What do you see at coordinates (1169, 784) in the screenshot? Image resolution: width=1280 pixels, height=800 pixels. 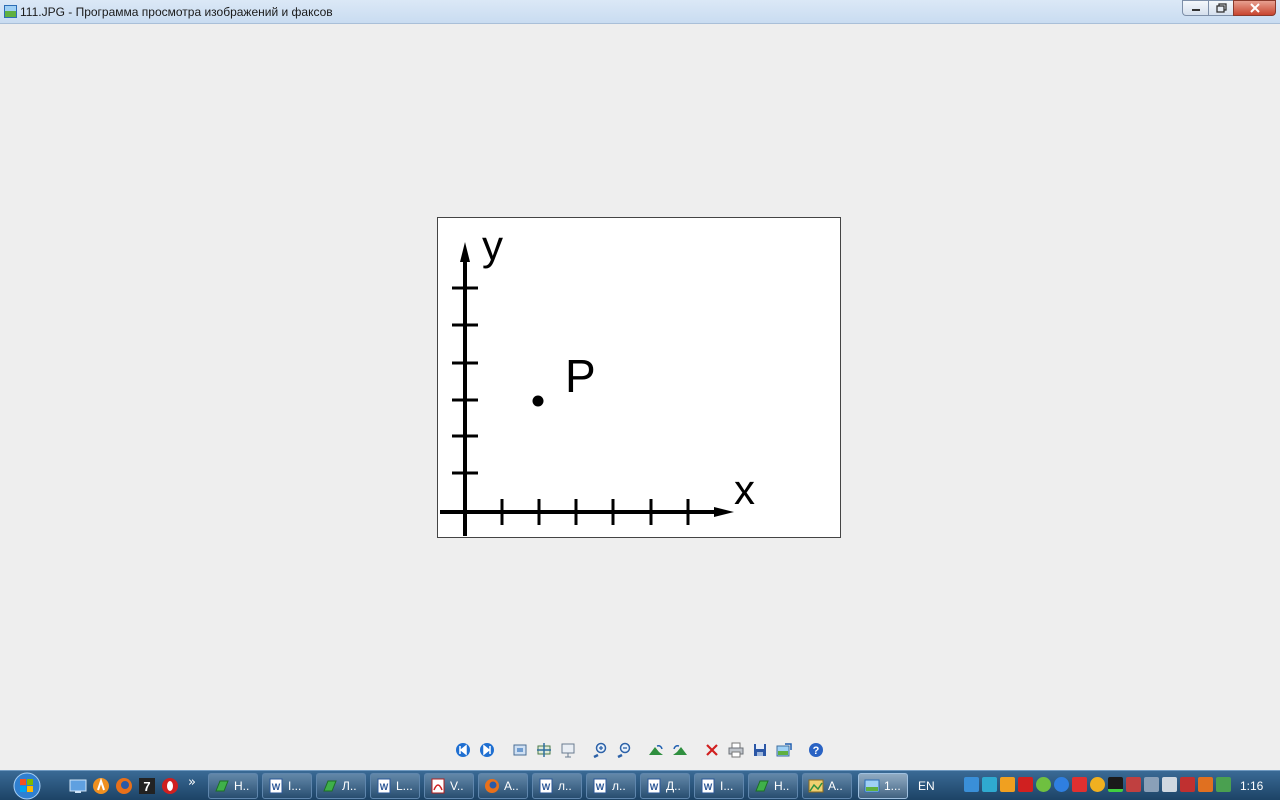 I see `usb-icon` at bounding box center [1169, 784].